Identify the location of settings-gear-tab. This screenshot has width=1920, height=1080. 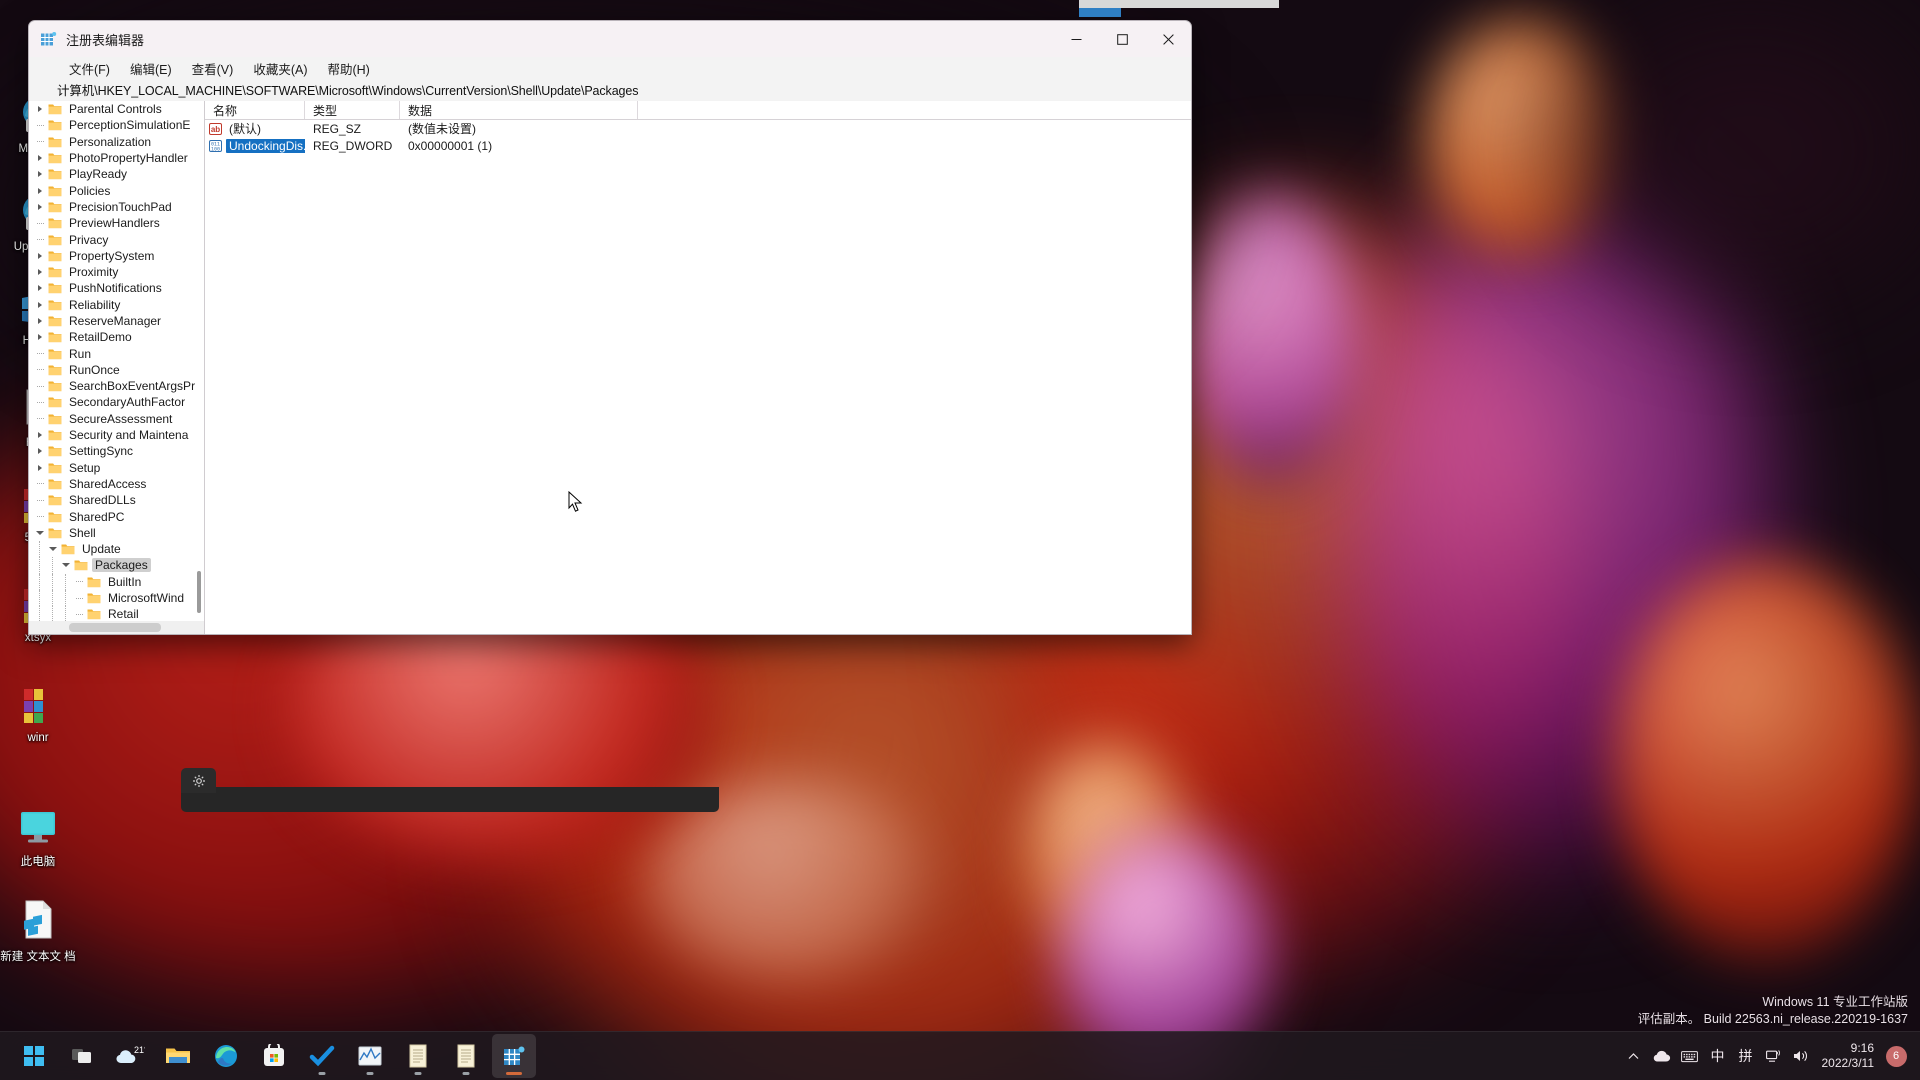
(198, 780).